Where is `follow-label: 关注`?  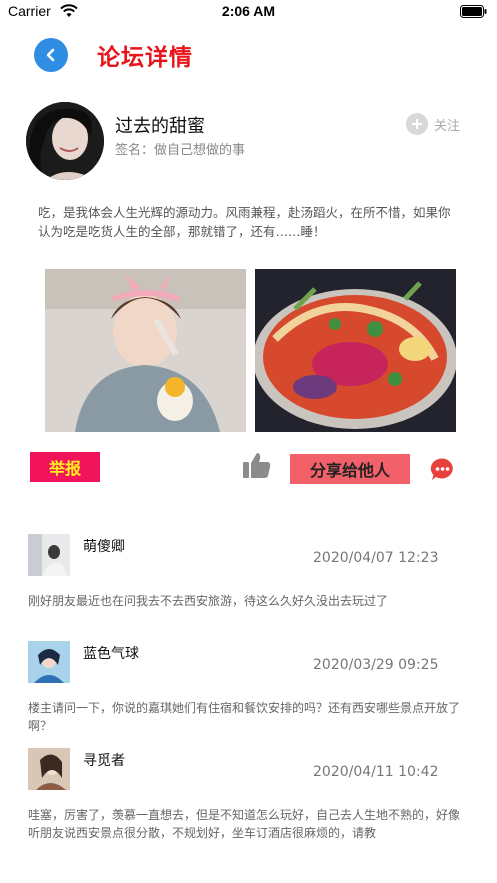
follow-label: 关注 is located at coordinates (447, 126).